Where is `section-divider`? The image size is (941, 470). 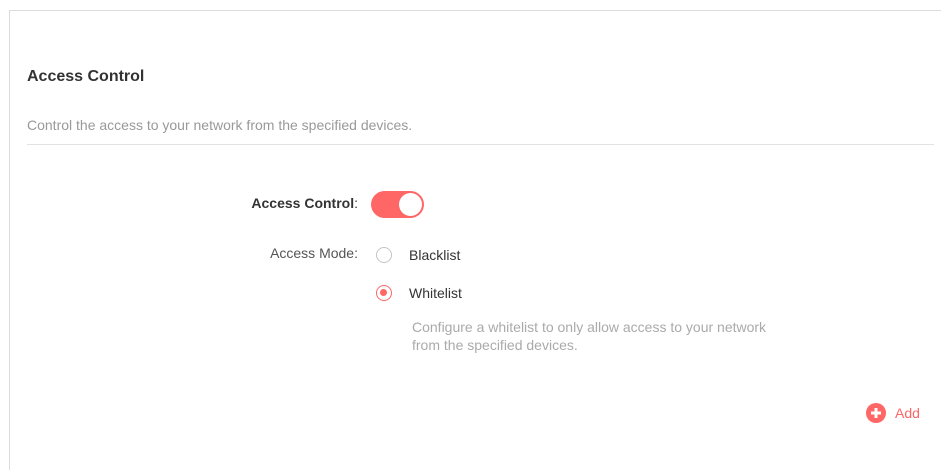 section-divider is located at coordinates (480, 144).